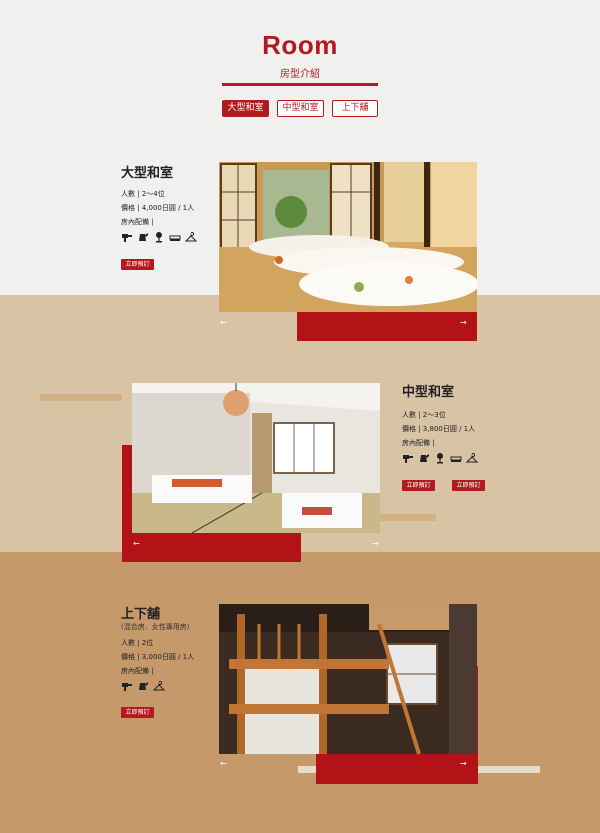 Image resolution: width=600 pixels, height=833 pixels. What do you see at coordinates (141, 614) in the screenshot?
I see `room-name: 上下舖` at bounding box center [141, 614].